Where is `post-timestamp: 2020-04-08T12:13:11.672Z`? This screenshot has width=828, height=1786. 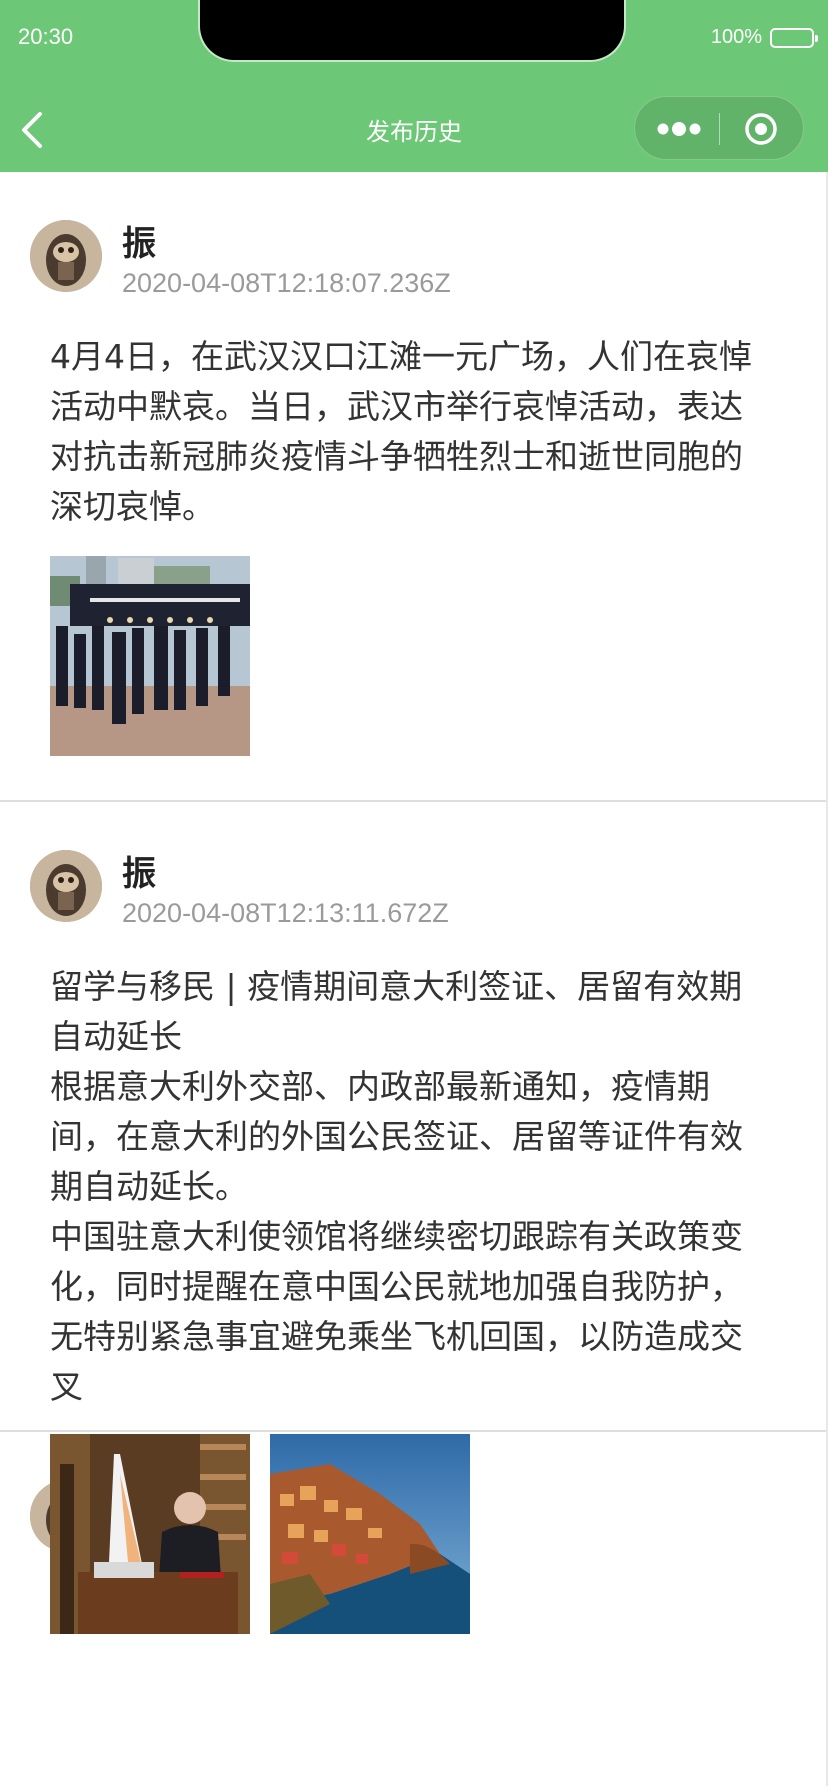 post-timestamp: 2020-04-08T12:13:11.672Z is located at coordinates (285, 913).